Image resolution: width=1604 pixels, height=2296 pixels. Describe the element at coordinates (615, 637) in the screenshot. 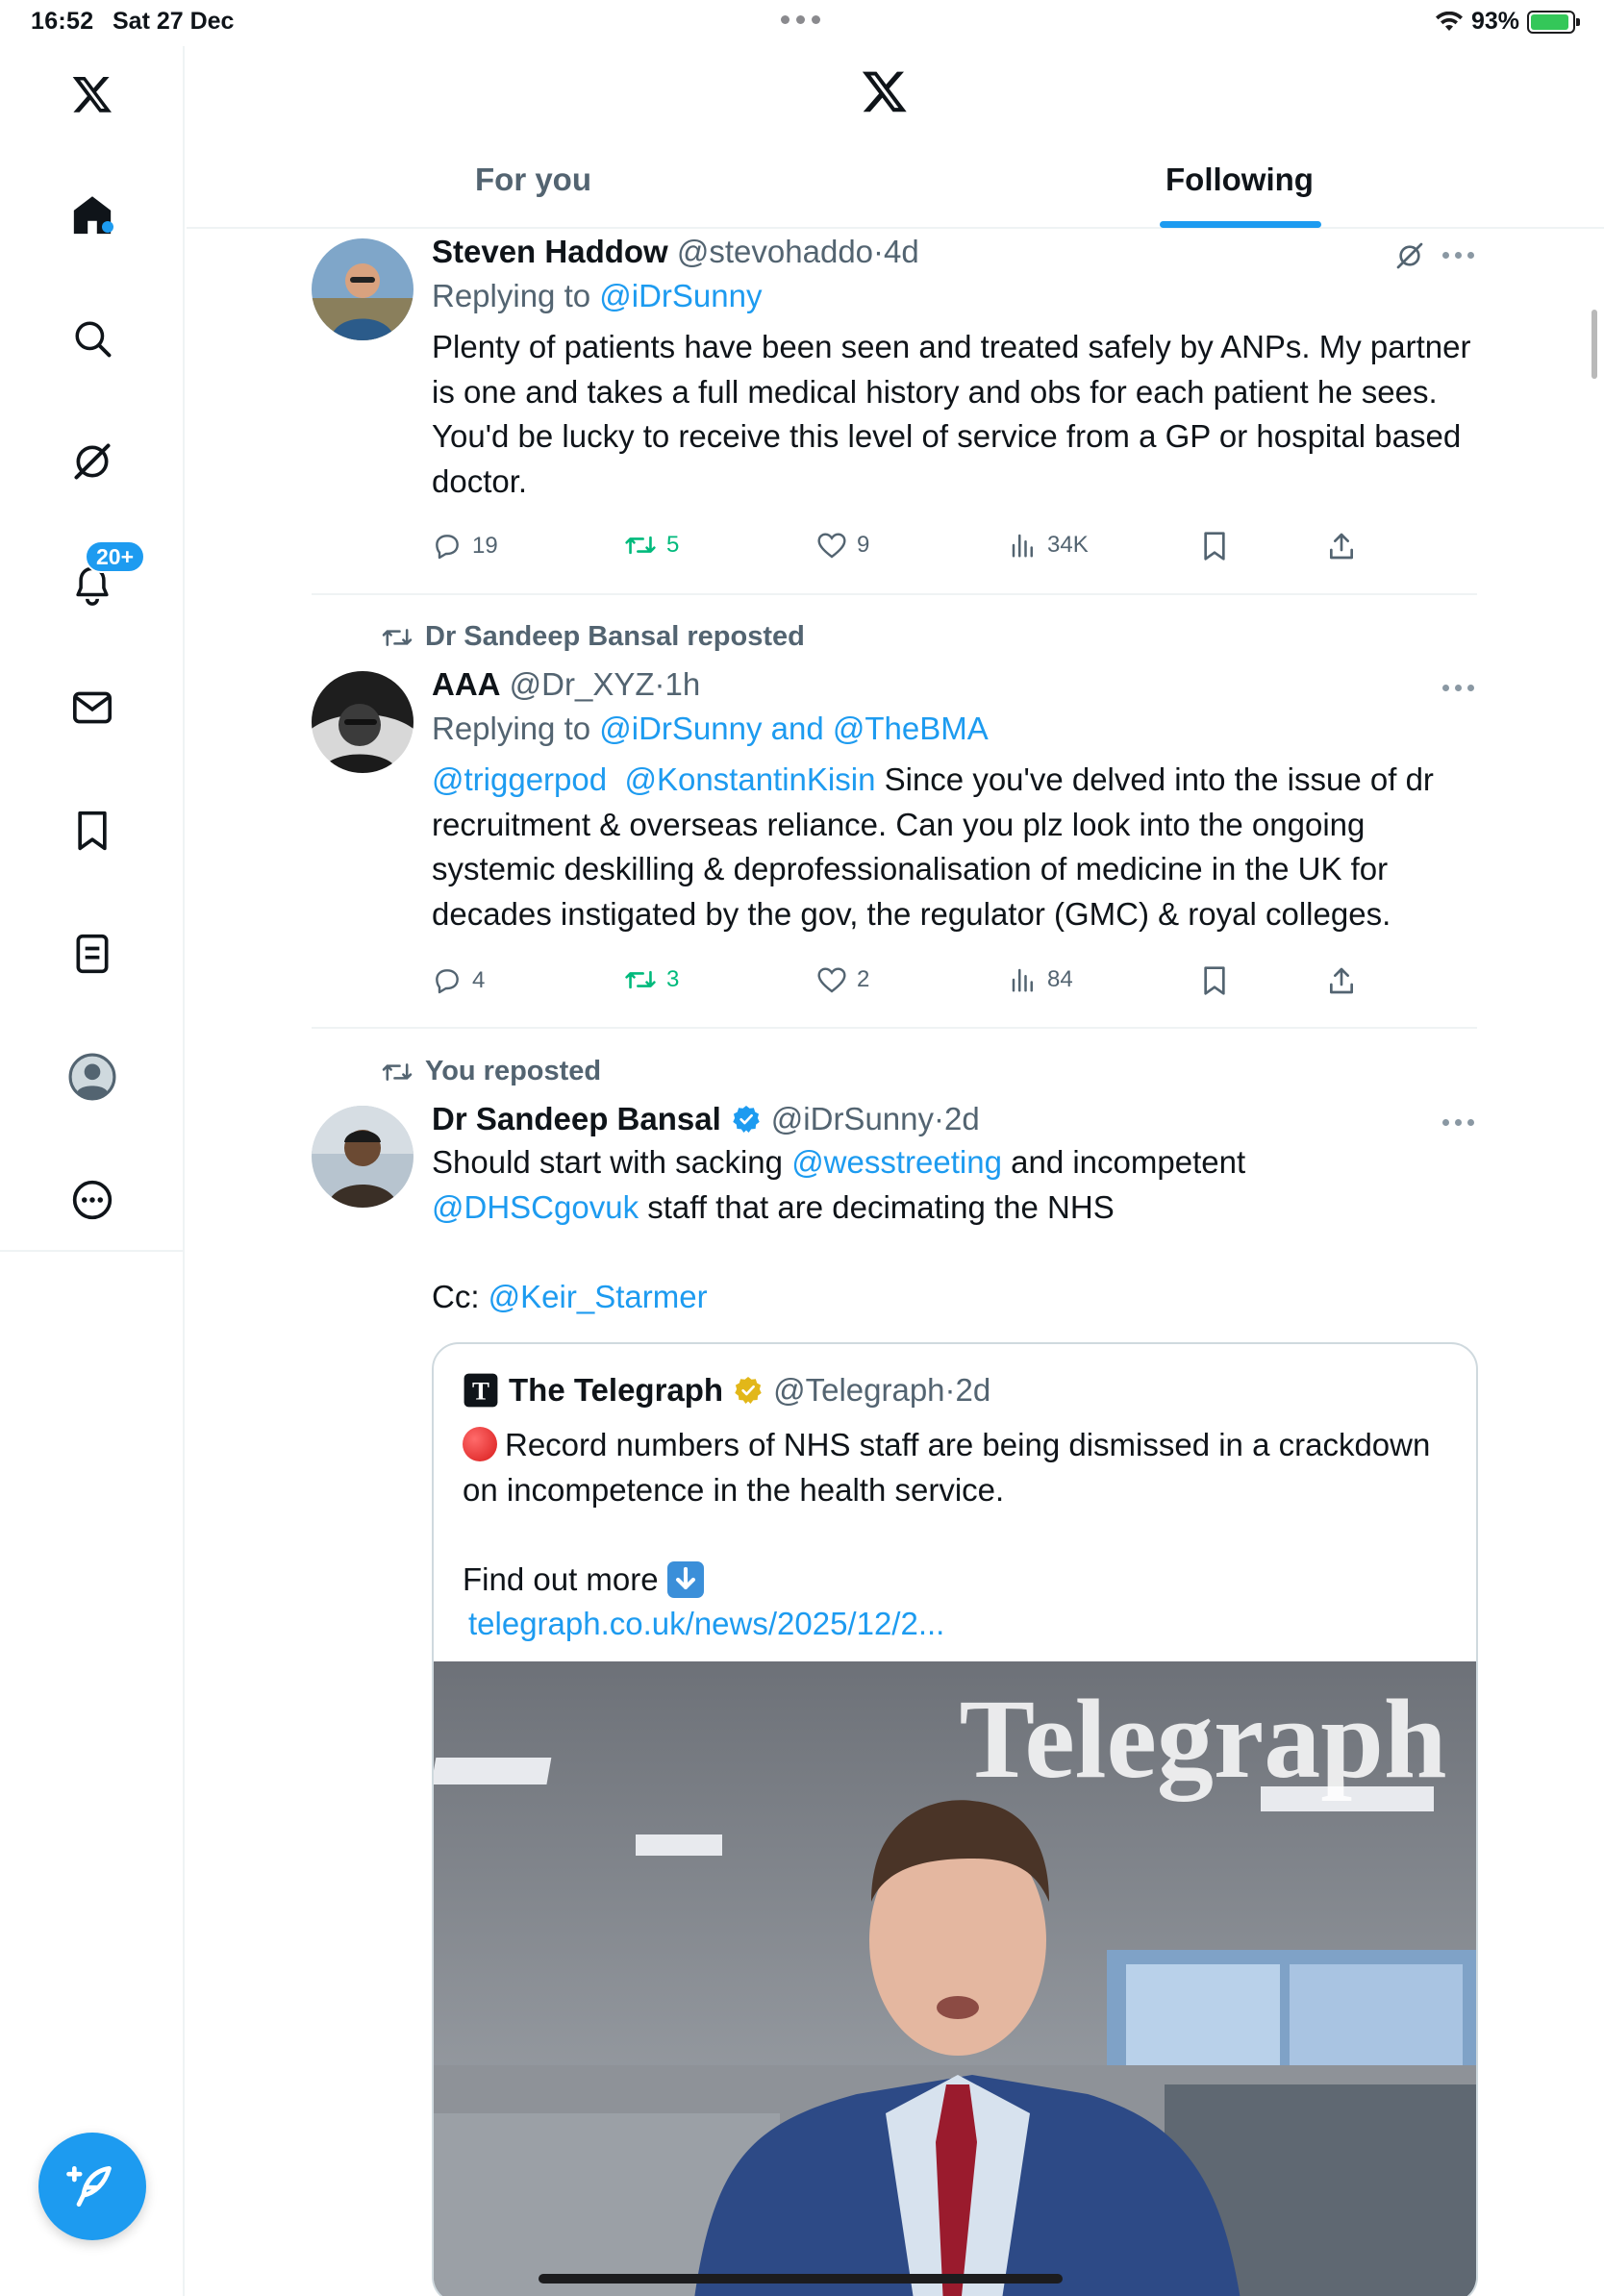

I see `repost-note-text: Dr Sandeep Bansal reposted` at that location.